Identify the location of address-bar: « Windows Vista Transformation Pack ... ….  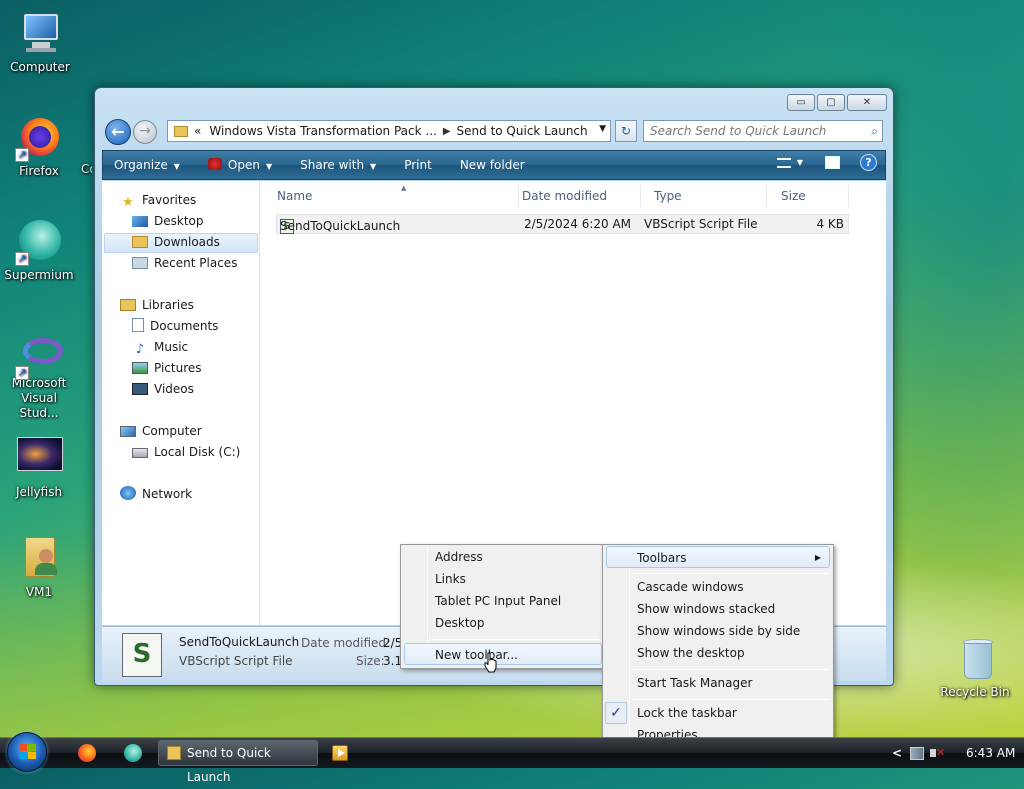
(389, 131).